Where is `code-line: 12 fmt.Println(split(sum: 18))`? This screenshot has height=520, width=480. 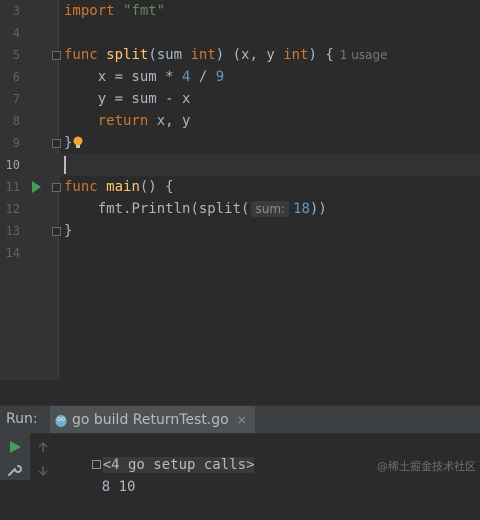
code-line: 12 fmt.Println(split(sum: 18)) is located at coordinates (240, 209).